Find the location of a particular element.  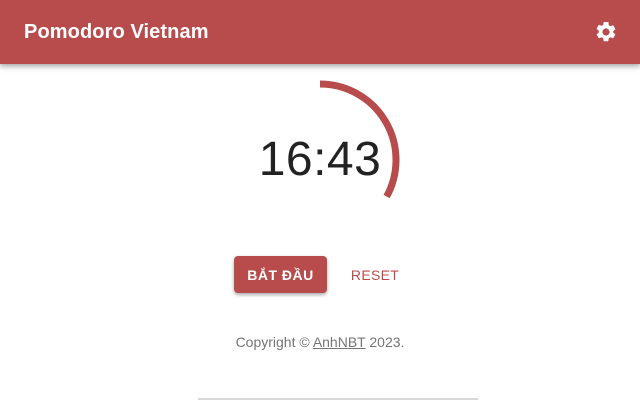

copyright-prefix: Copyright © is located at coordinates (272, 342).